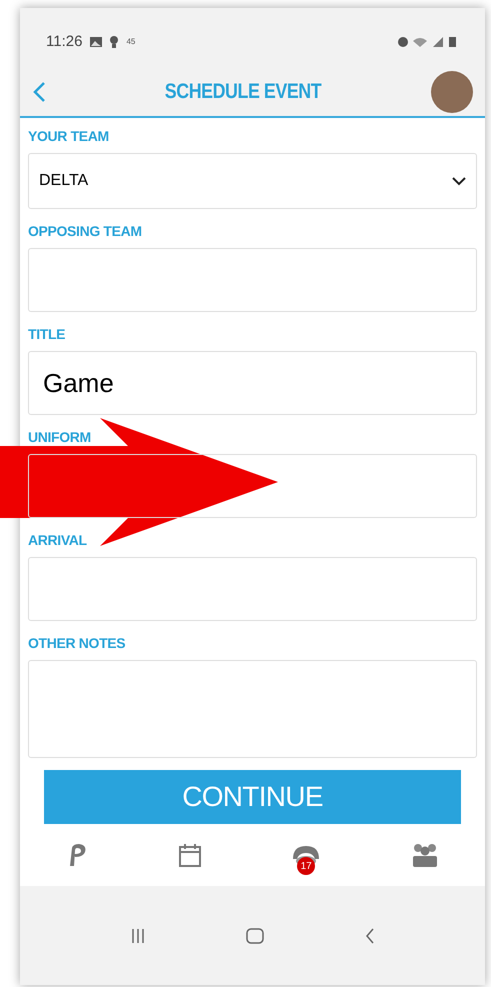 Image resolution: width=491 pixels, height=987 pixels. Describe the element at coordinates (69, 136) in the screenshot. I see `field-label: YOUR TEAM` at that location.